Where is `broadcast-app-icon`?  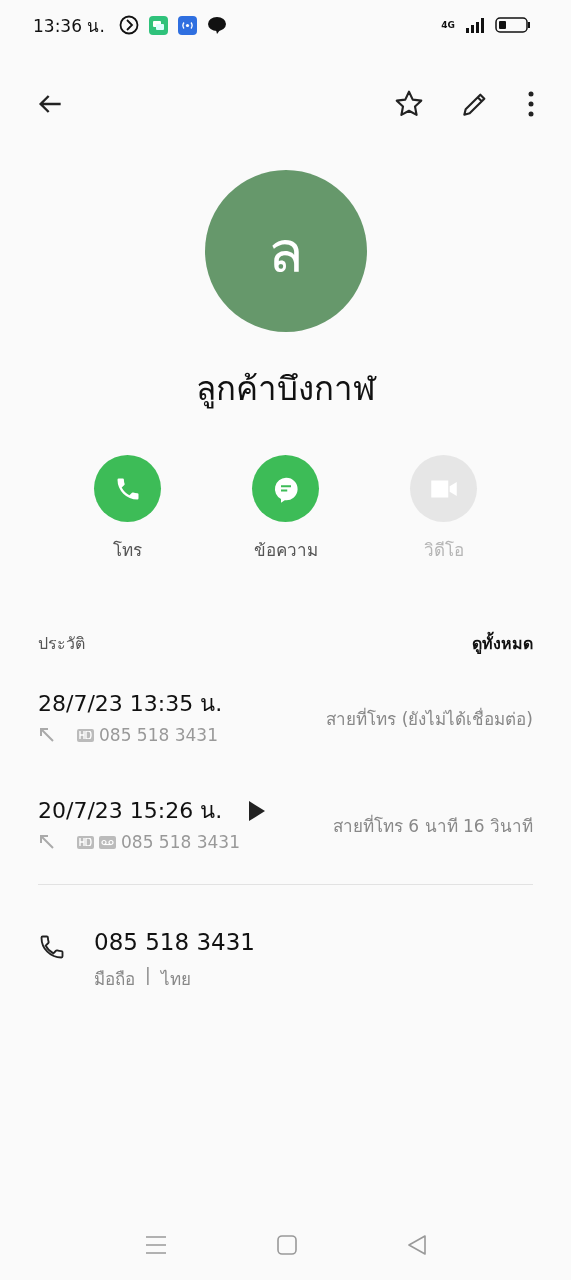
broadcast-app-icon is located at coordinates (187, 25).